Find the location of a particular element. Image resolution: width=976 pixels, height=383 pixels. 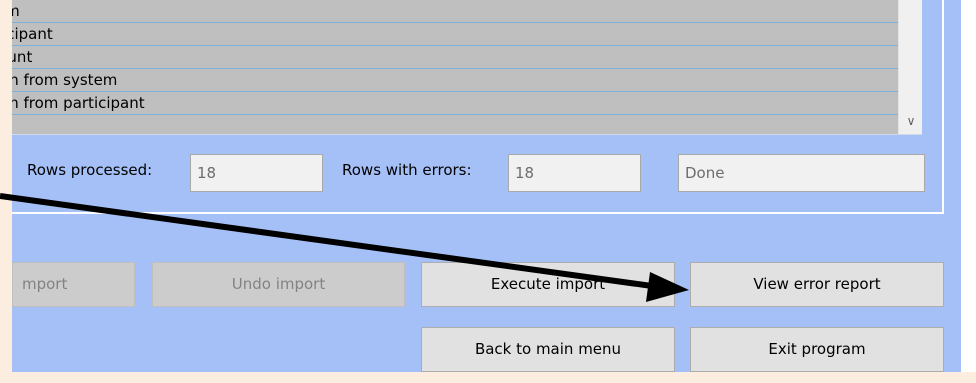

annotation-arrowhead is located at coordinates (667, 287).